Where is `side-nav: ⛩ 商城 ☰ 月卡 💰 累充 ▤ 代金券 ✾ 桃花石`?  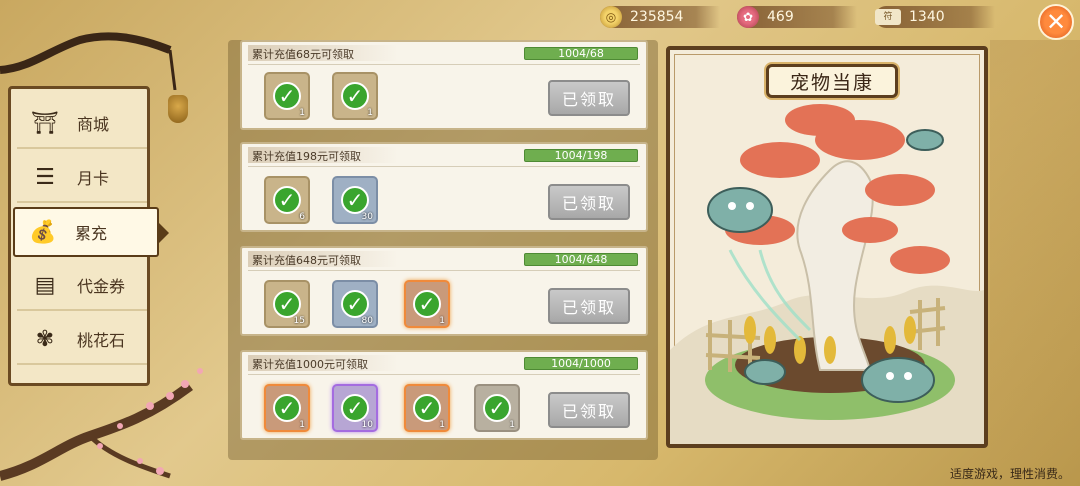 side-nav: ⛩ 商城 ☰ 月卡 💰 累充 ▤ 代金券 ✾ 桃花石 is located at coordinates (88, 236).